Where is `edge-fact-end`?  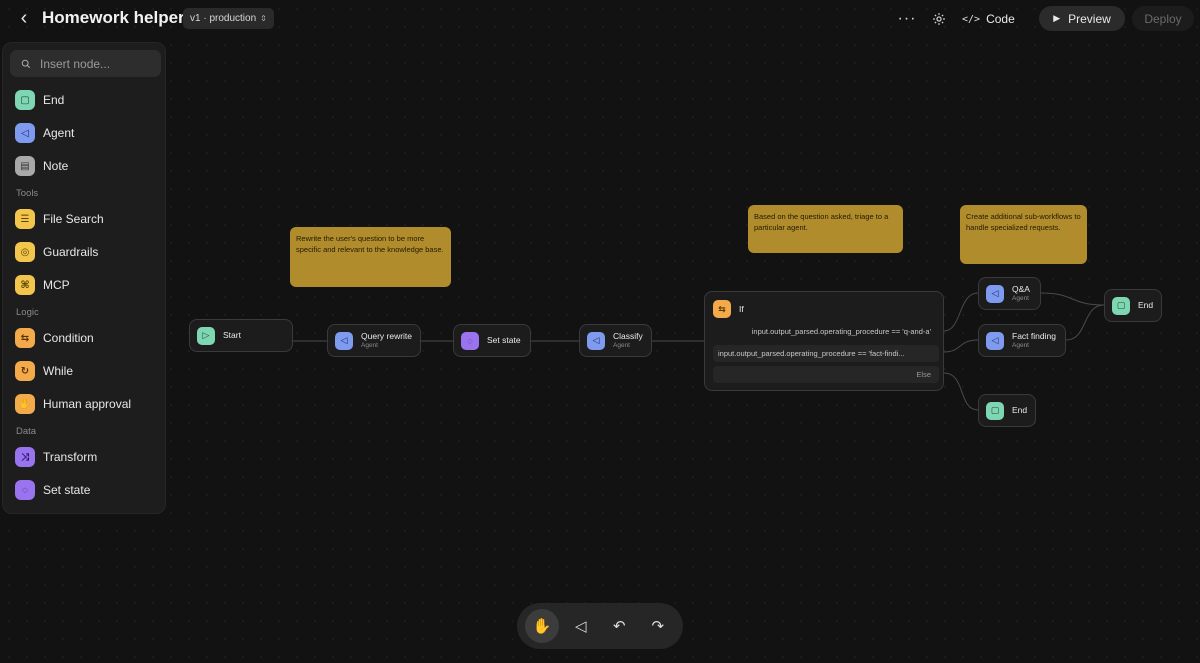 edge-fact-end is located at coordinates (1085, 322).